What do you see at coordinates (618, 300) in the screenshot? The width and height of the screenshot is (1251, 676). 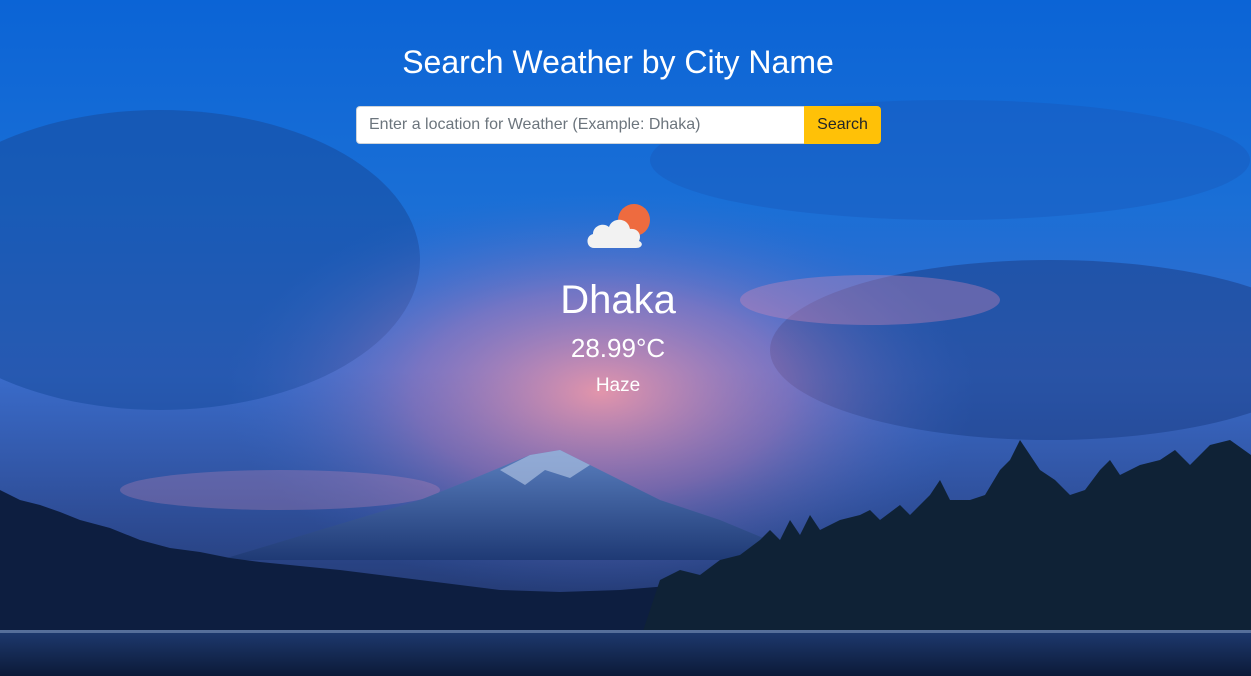 I see `city-name: Dhaka` at bounding box center [618, 300].